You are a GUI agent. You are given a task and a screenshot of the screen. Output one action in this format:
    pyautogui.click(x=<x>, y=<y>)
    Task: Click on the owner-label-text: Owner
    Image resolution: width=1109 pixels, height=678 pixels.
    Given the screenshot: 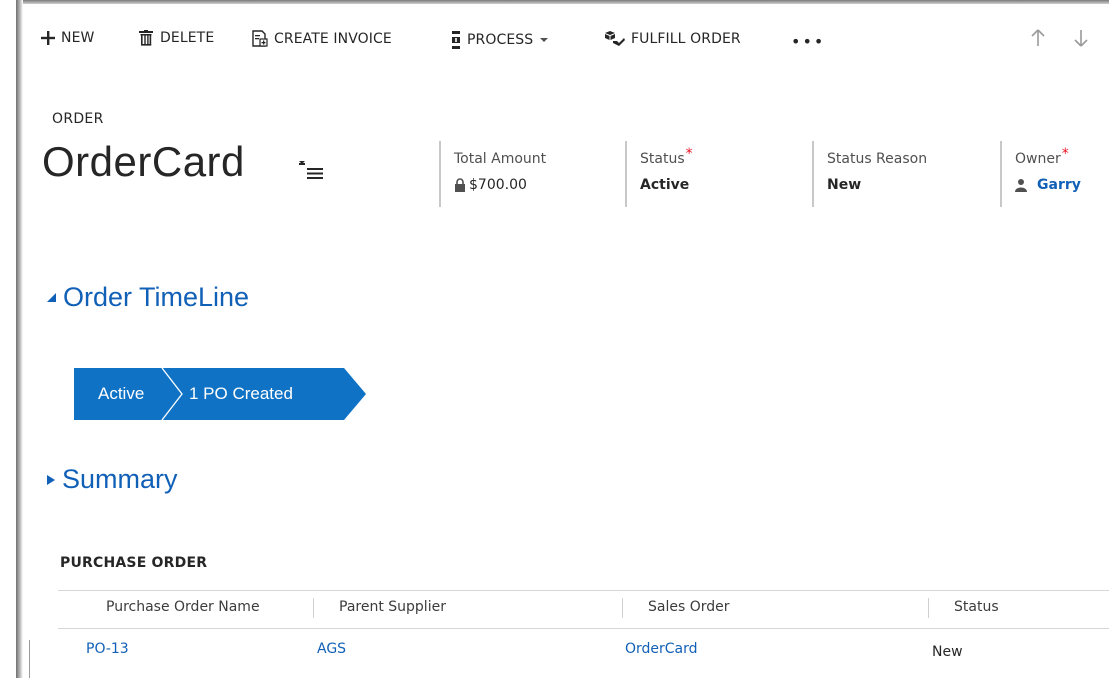 What is the action you would take?
    pyautogui.click(x=1038, y=159)
    